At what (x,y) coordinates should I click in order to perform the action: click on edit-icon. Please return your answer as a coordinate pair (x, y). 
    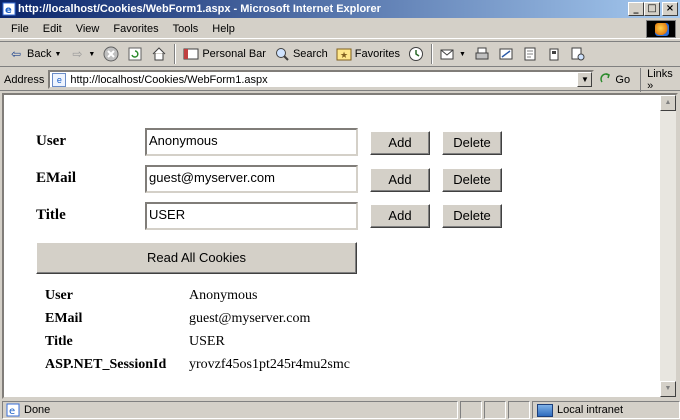
    Looking at the image, I should click on (506, 54).